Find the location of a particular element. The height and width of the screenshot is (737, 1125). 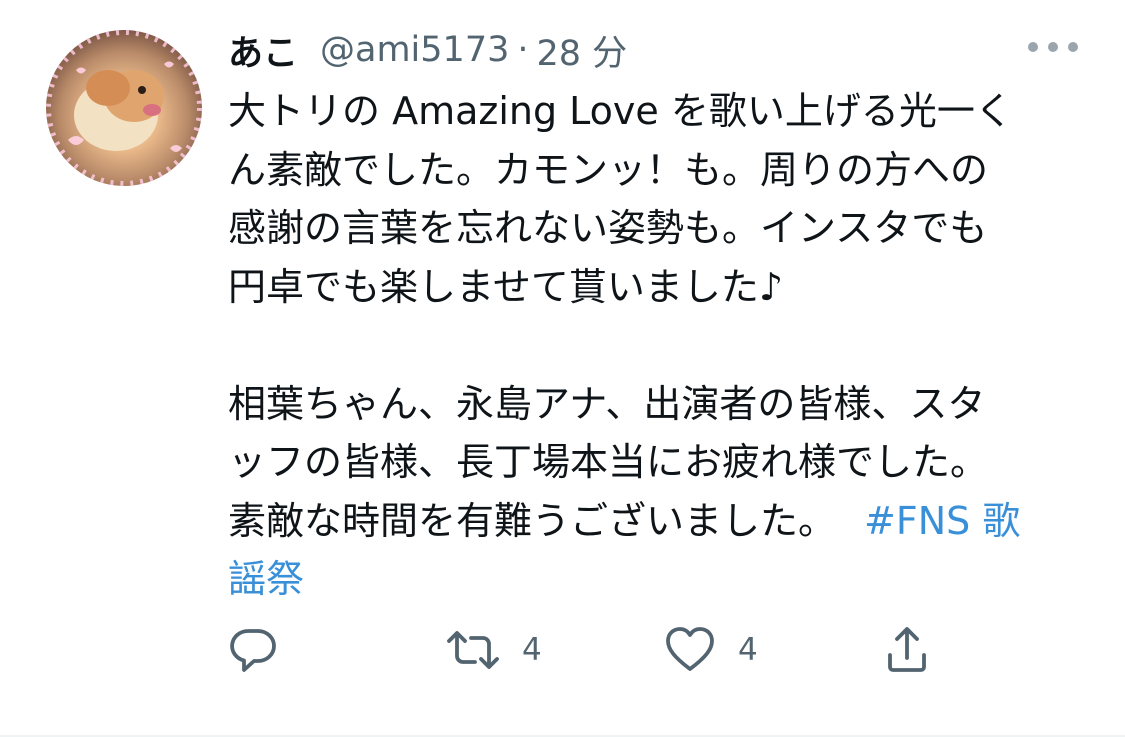

share-icon is located at coordinates (907, 649).